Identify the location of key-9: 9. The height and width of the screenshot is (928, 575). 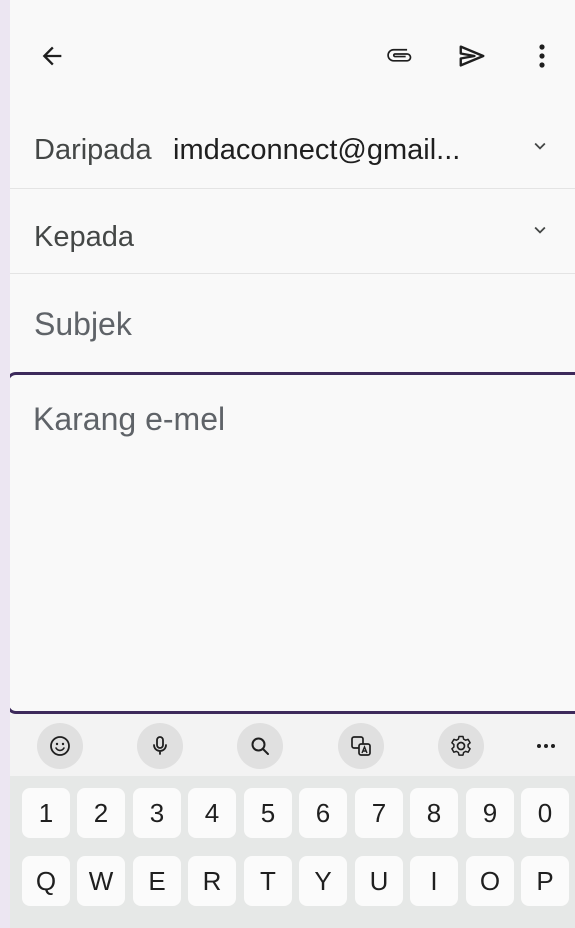
(490, 813).